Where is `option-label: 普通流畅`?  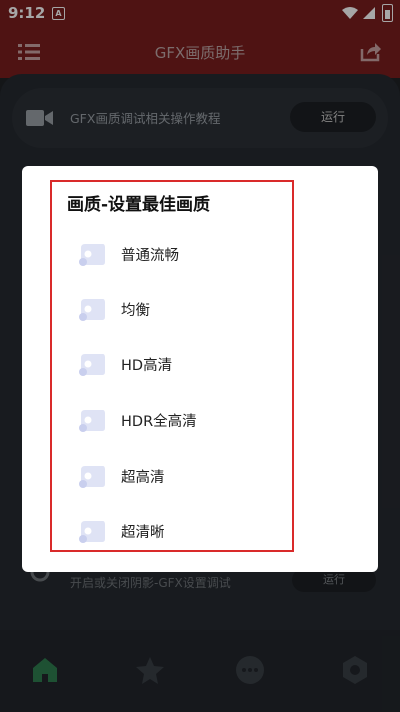
option-label: 普通流畅 is located at coordinates (150, 256).